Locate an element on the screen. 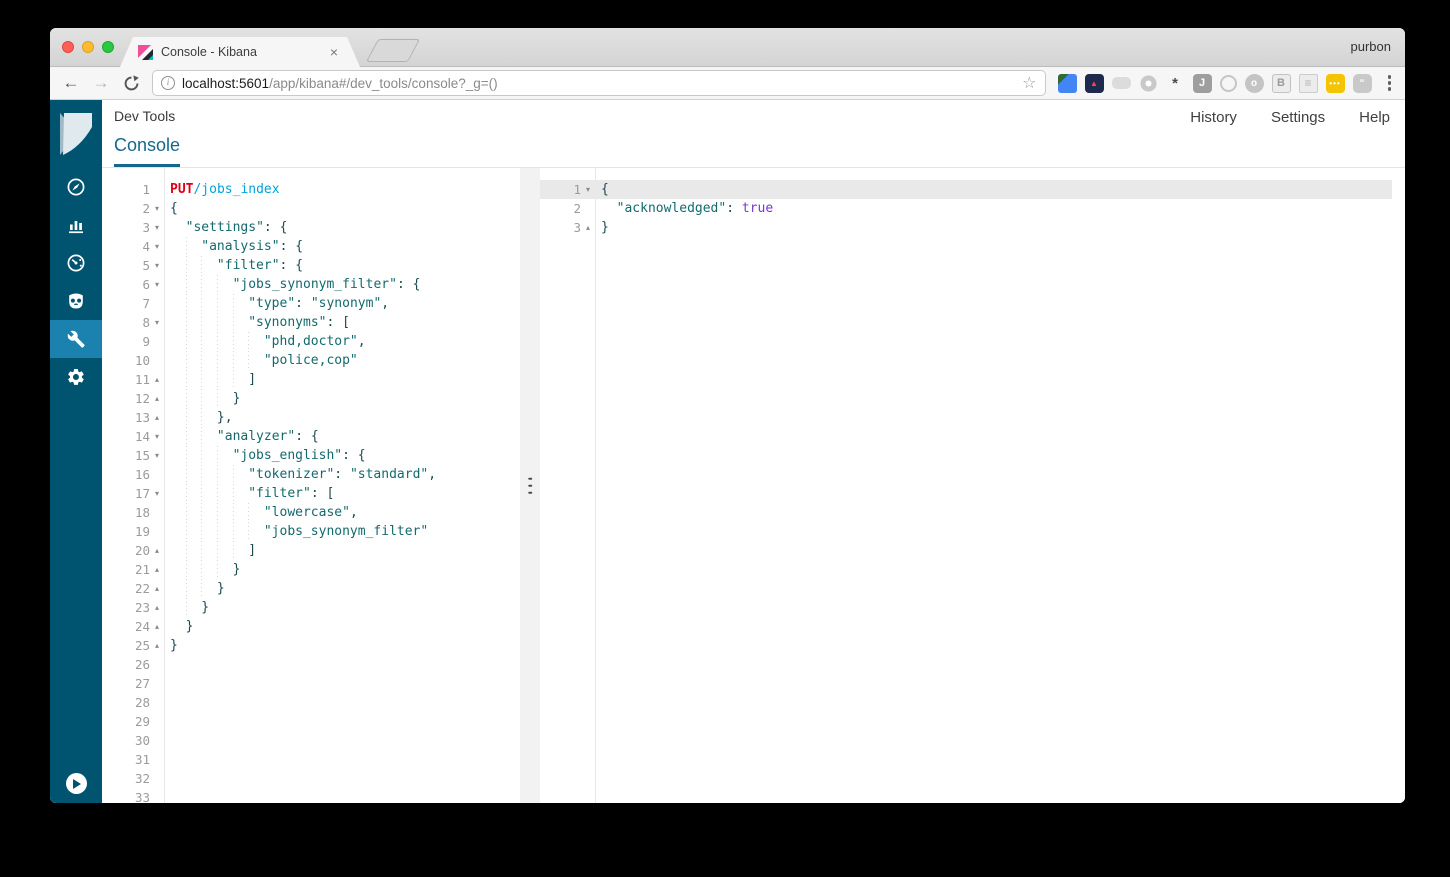 This screenshot has width=1450, height=877. code-content: "jobs_synonym_filter" is located at coordinates (342, 531).